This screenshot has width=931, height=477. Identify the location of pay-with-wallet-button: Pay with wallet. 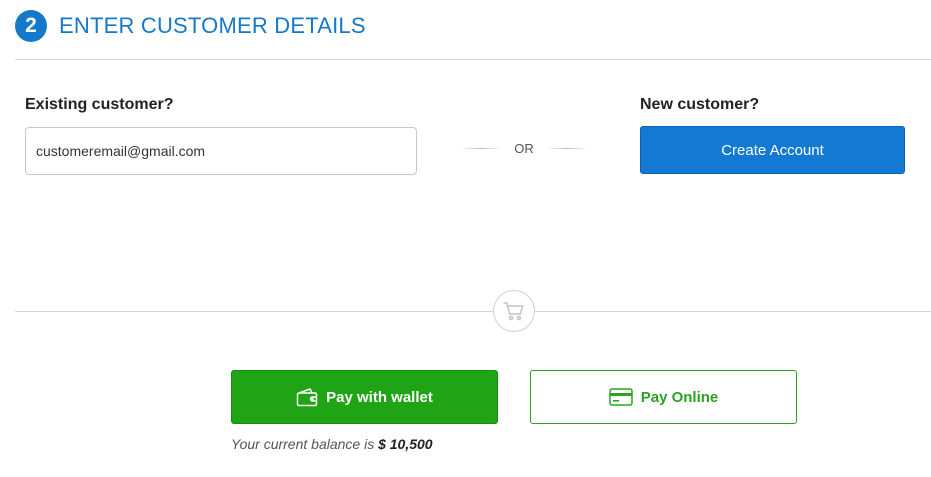
(364, 397).